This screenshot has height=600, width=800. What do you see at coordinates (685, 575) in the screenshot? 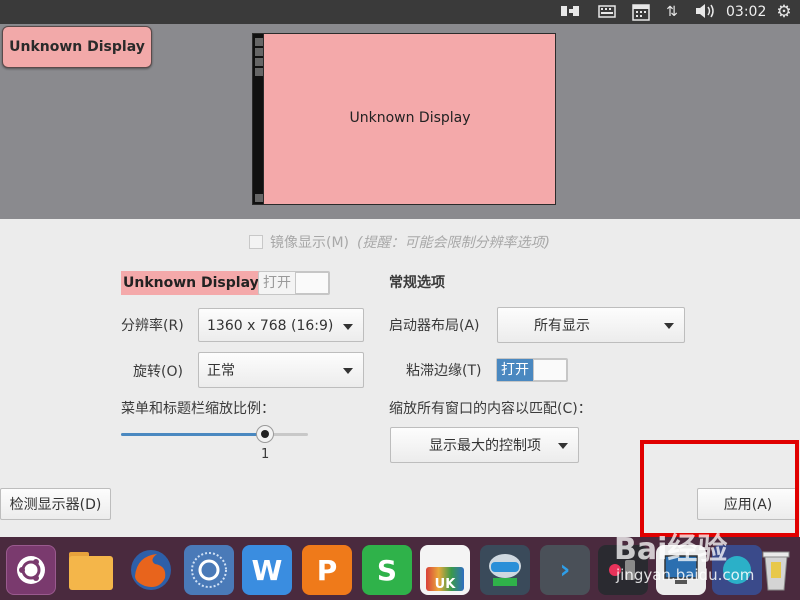
I see `watermark-url: jingyan.baidu.com` at bounding box center [685, 575].